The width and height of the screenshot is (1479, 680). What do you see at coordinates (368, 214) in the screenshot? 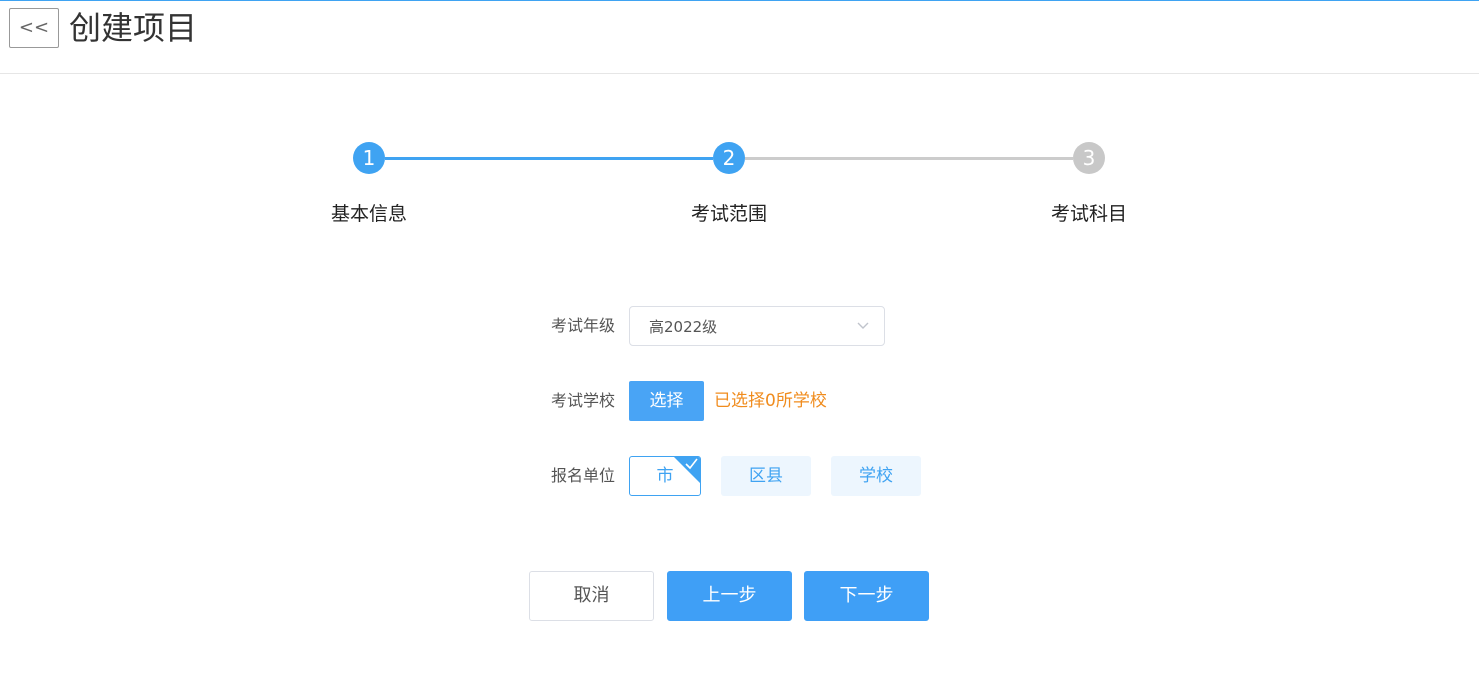
I see `step-1-label: 基本信息` at bounding box center [368, 214].